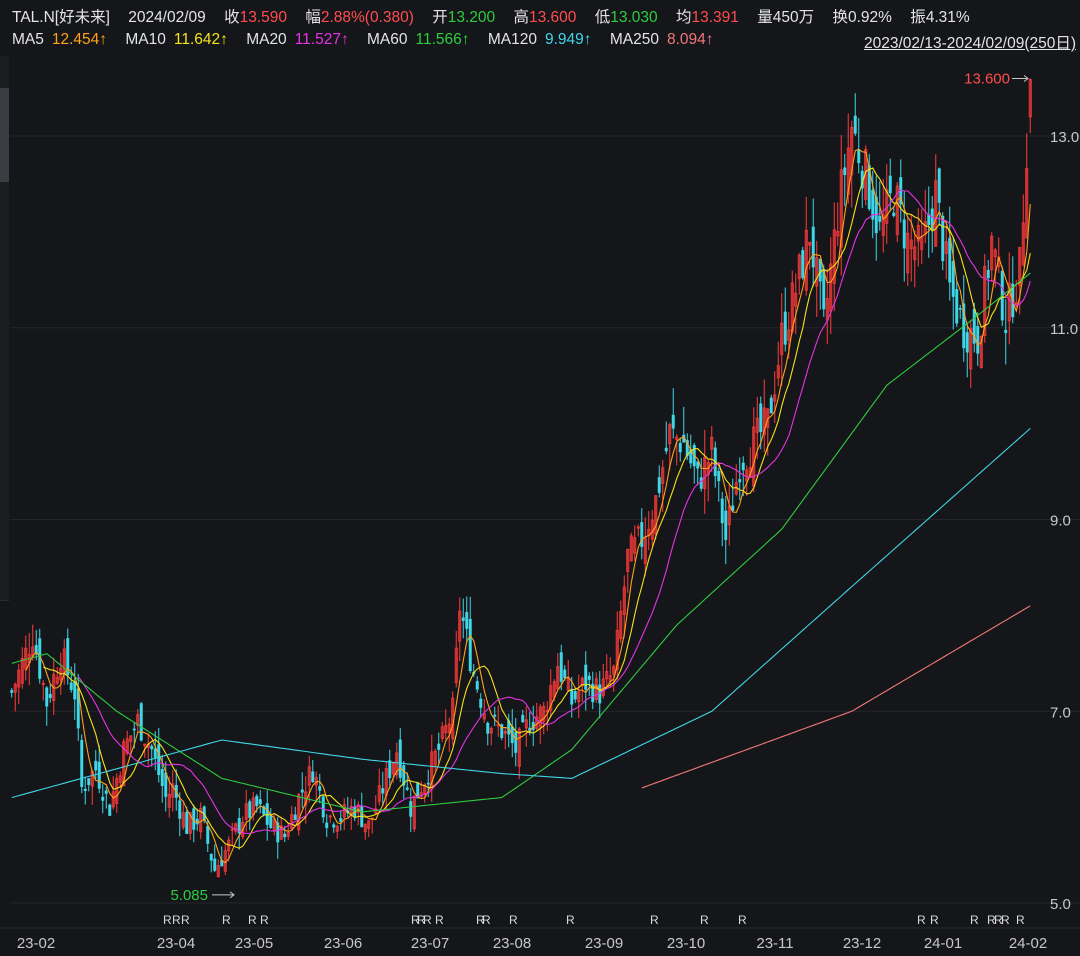  What do you see at coordinates (1028, 943) in the screenshot?
I see `x-tick-label: 24-02` at bounding box center [1028, 943].